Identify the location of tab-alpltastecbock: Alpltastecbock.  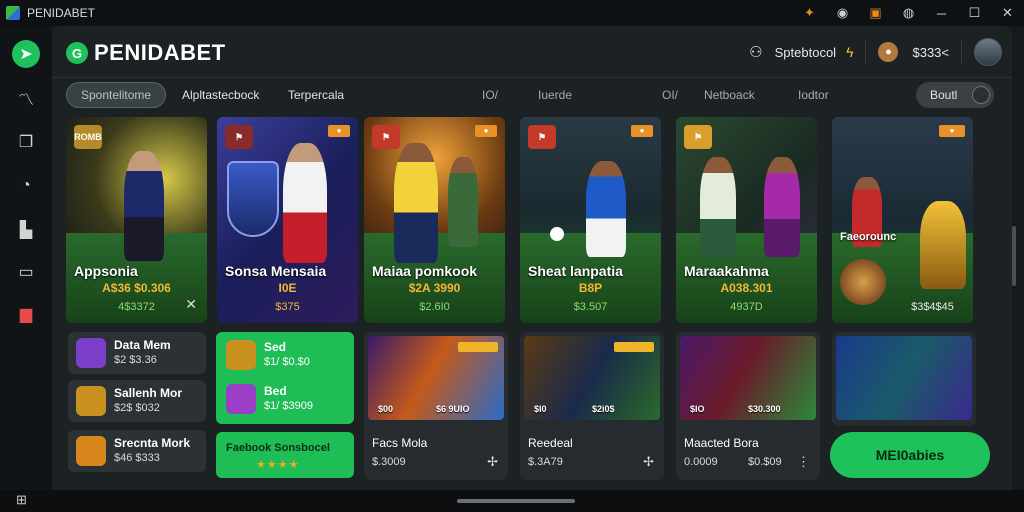
(220, 95).